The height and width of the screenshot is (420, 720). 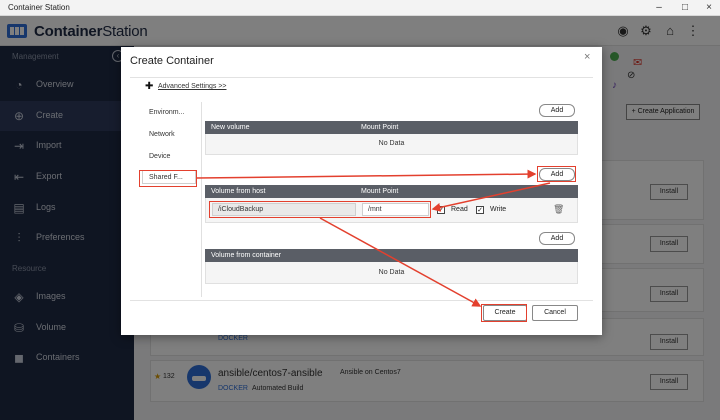 What do you see at coordinates (659, 8) in the screenshot?
I see `minimize-icon: –` at bounding box center [659, 8].